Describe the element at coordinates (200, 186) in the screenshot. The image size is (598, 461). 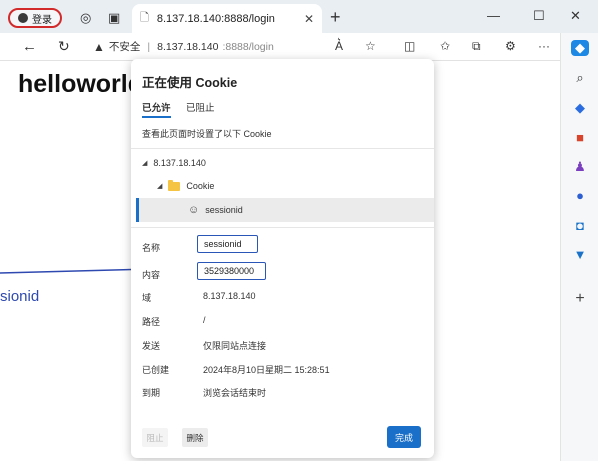
I see `tree-folder-label: Cookie` at that location.